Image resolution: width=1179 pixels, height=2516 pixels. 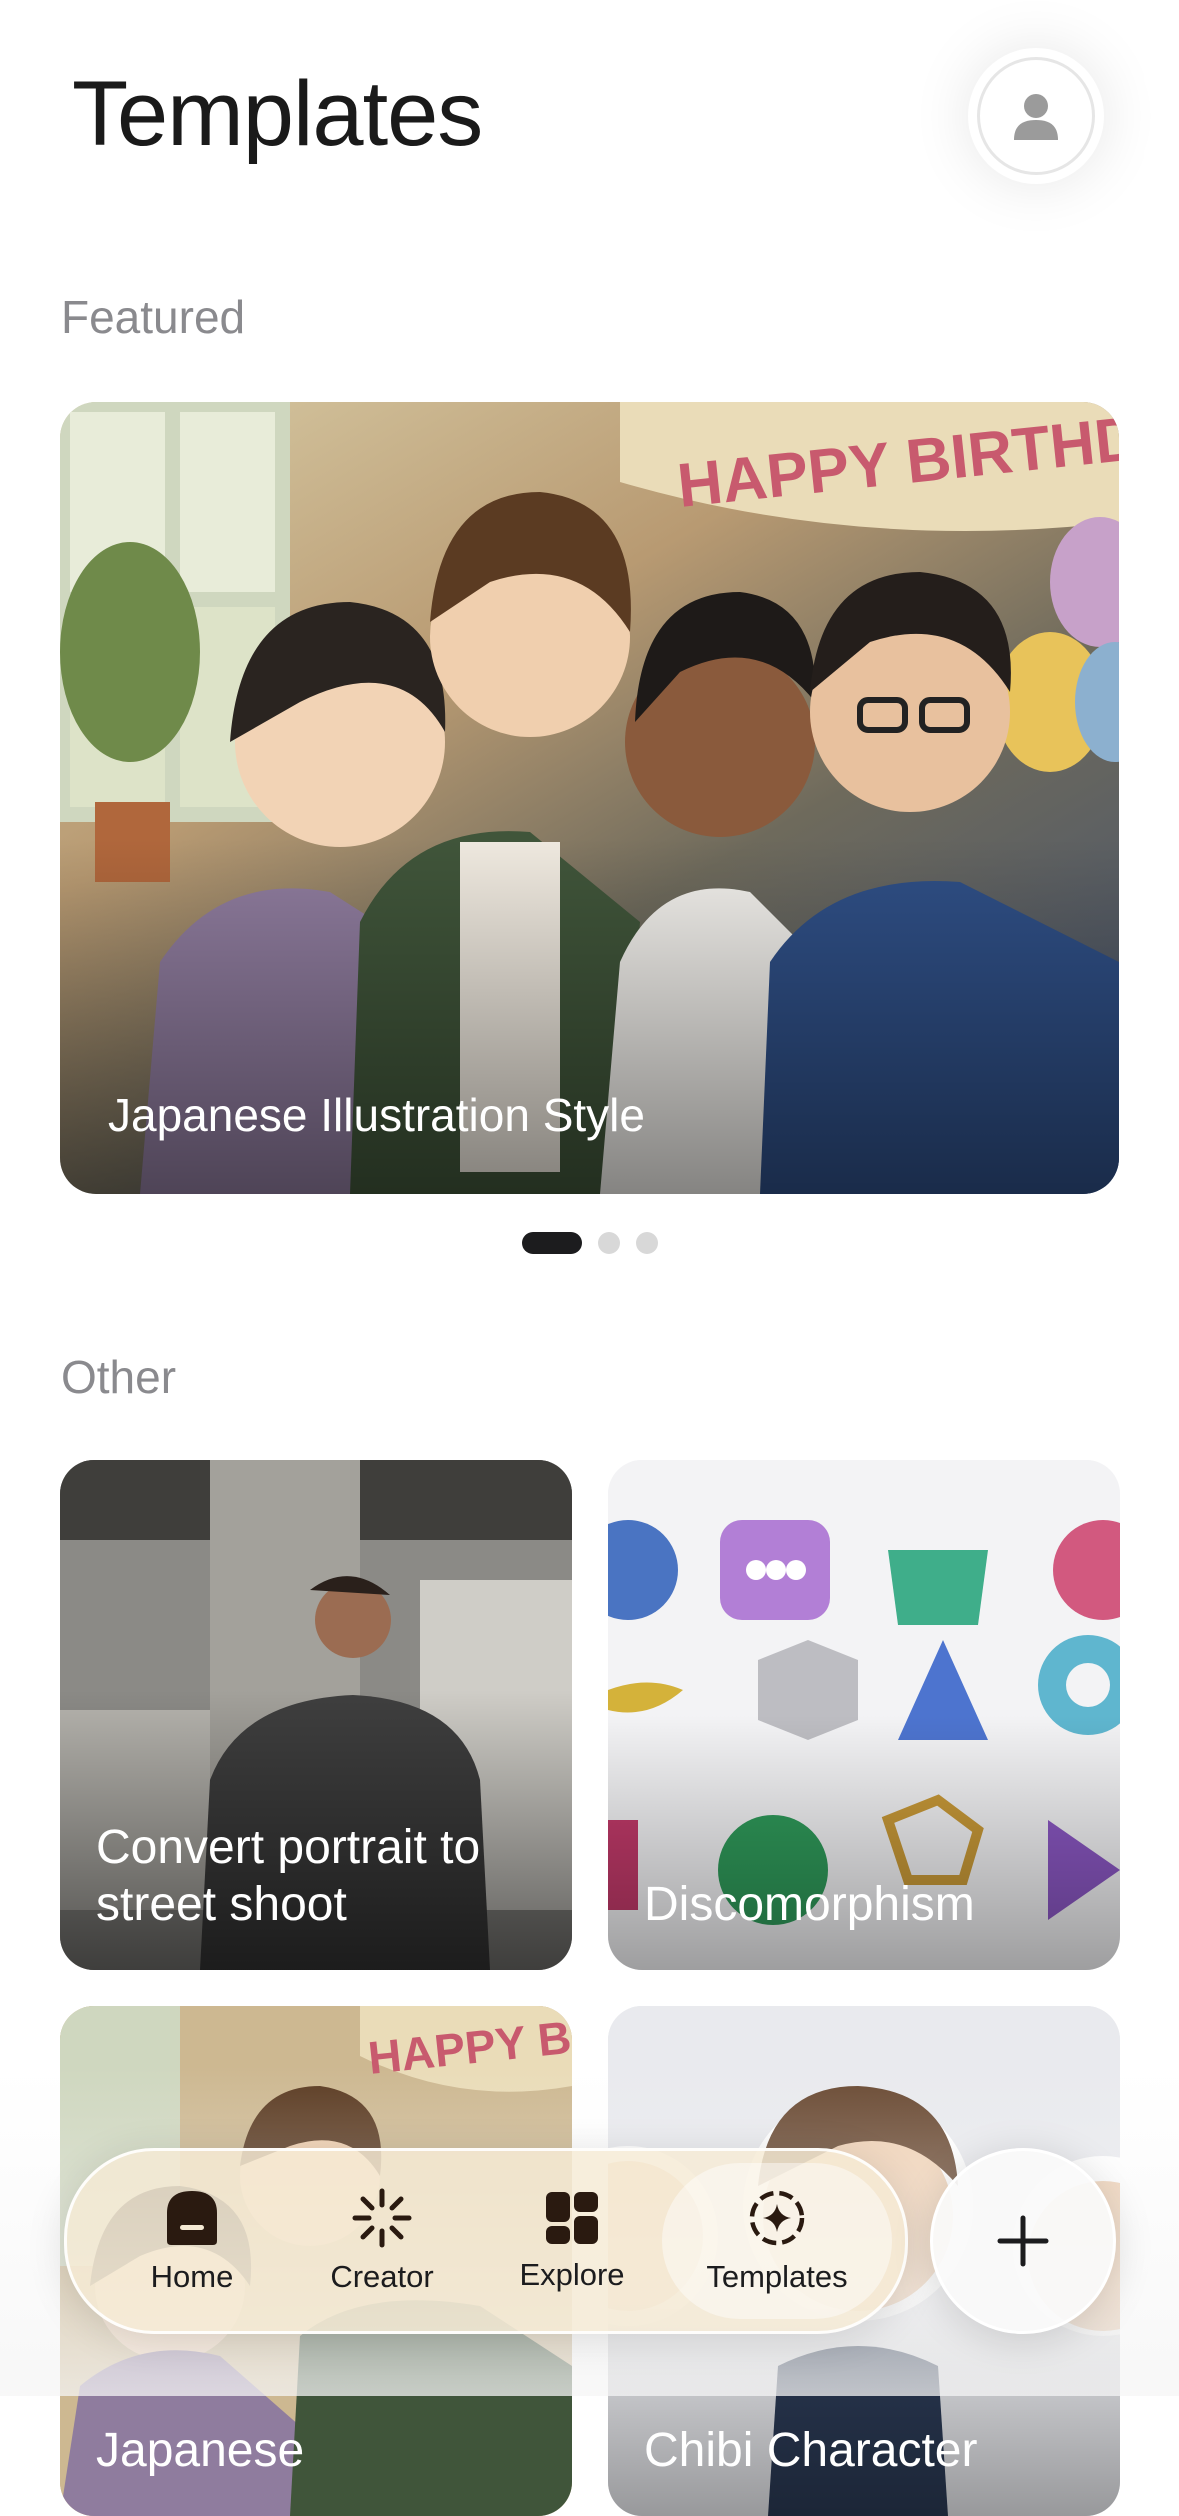 I want to click on featured-section-label: Featured, so click(x=153, y=317).